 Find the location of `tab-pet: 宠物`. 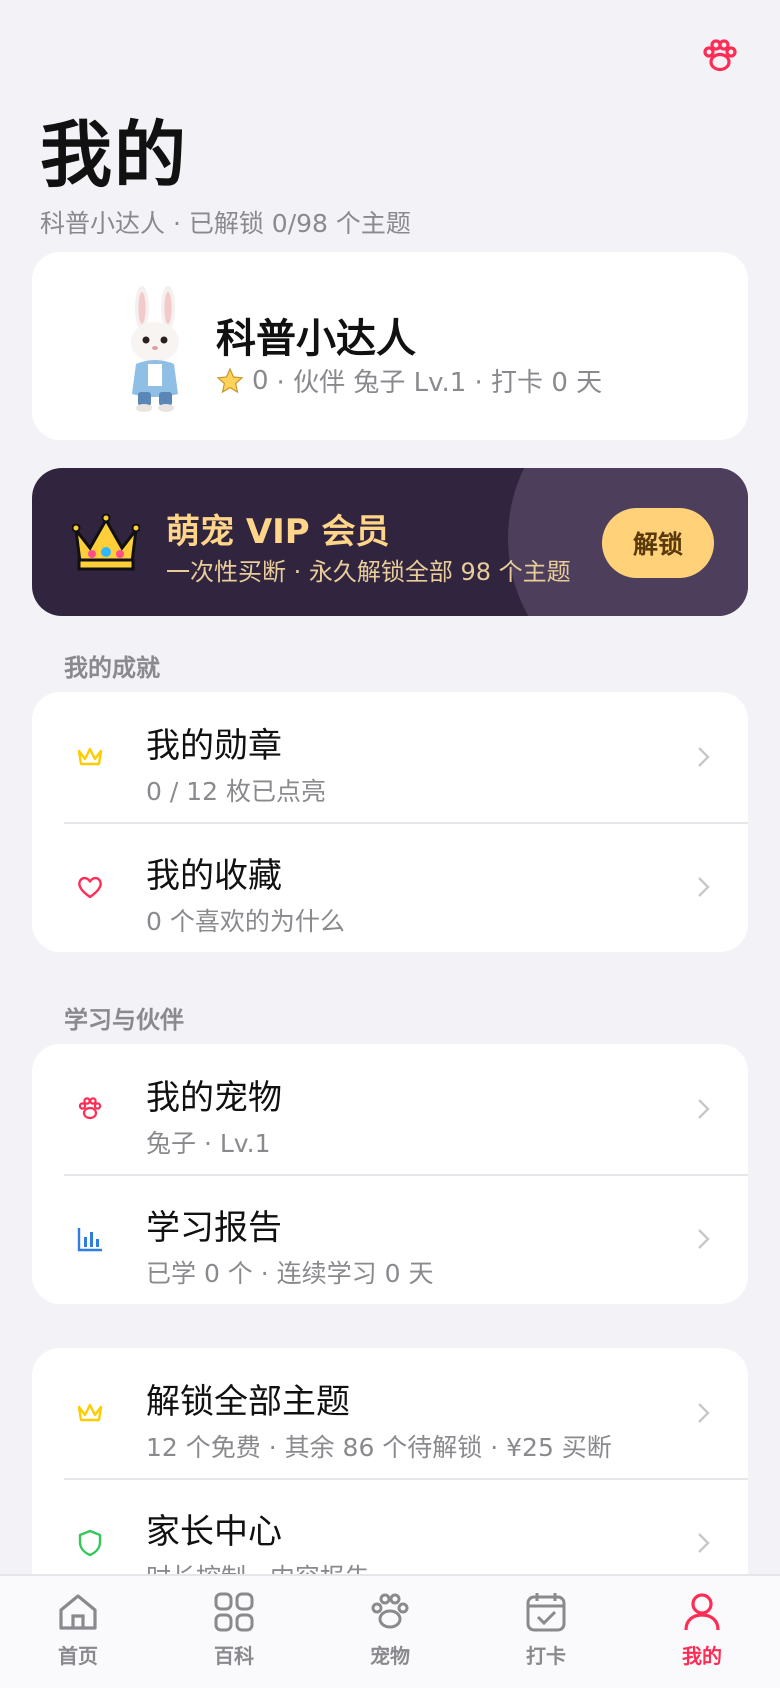

tab-pet: 宠物 is located at coordinates (390, 1632).